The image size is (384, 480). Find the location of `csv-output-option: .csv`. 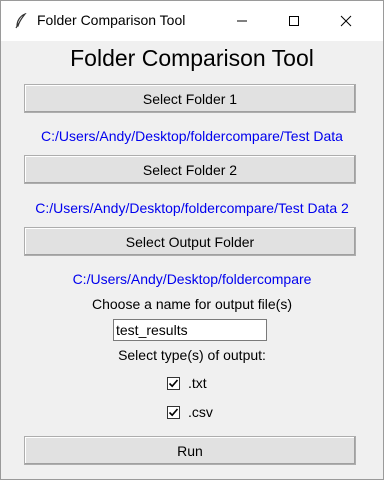

csv-output-option: .csv is located at coordinates (190, 412).